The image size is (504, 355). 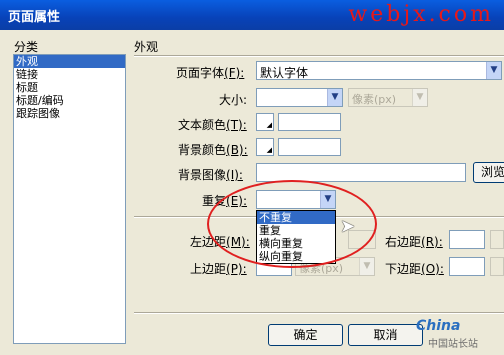 I want to click on text-color-input, so click(x=309, y=122).